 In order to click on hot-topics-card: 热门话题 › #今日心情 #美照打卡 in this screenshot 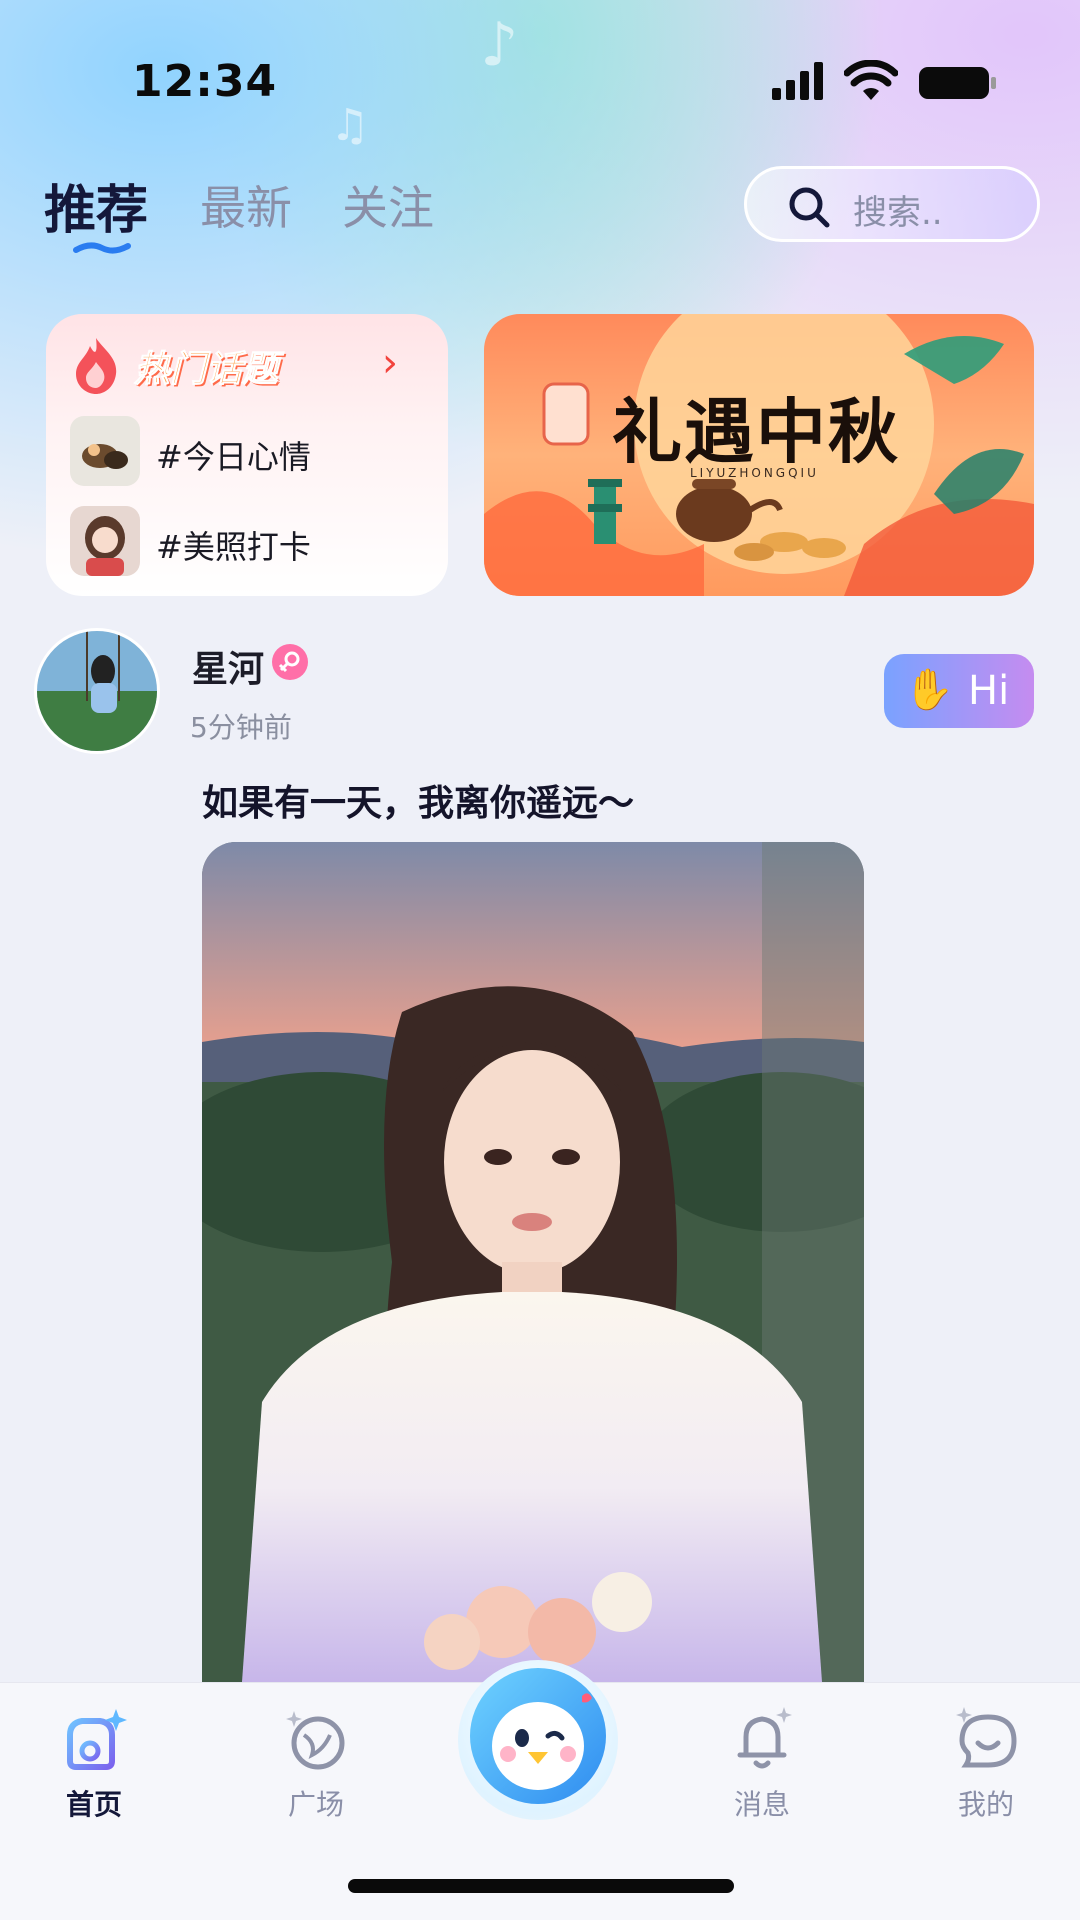, I will do `click(247, 455)`.